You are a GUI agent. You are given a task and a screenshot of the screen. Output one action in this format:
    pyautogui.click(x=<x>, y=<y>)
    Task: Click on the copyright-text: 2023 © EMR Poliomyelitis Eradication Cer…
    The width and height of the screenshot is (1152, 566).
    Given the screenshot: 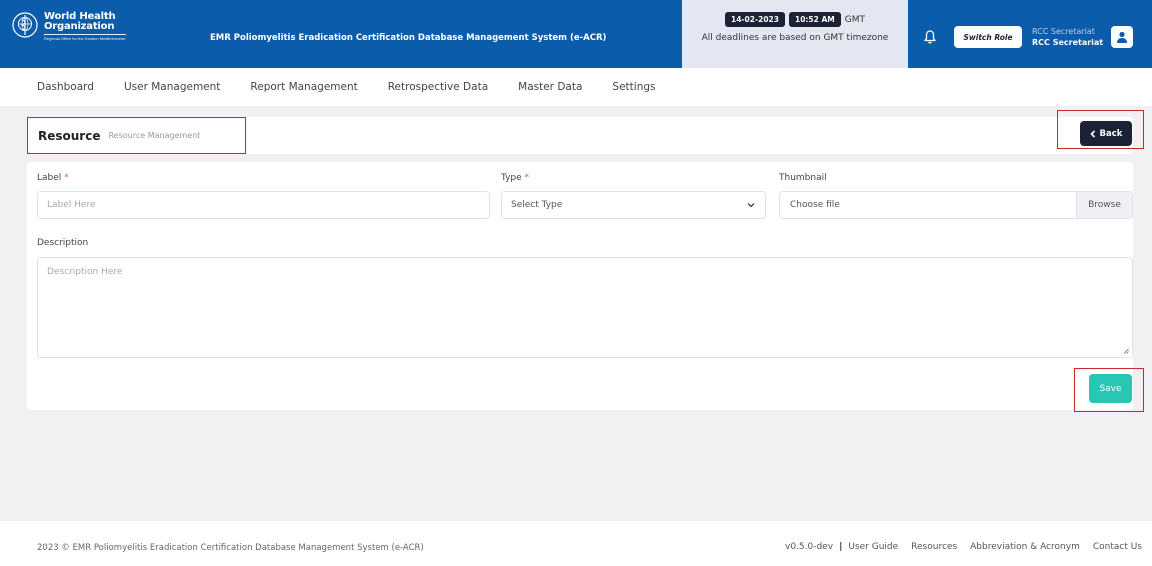 What is the action you would take?
    pyautogui.click(x=230, y=548)
    